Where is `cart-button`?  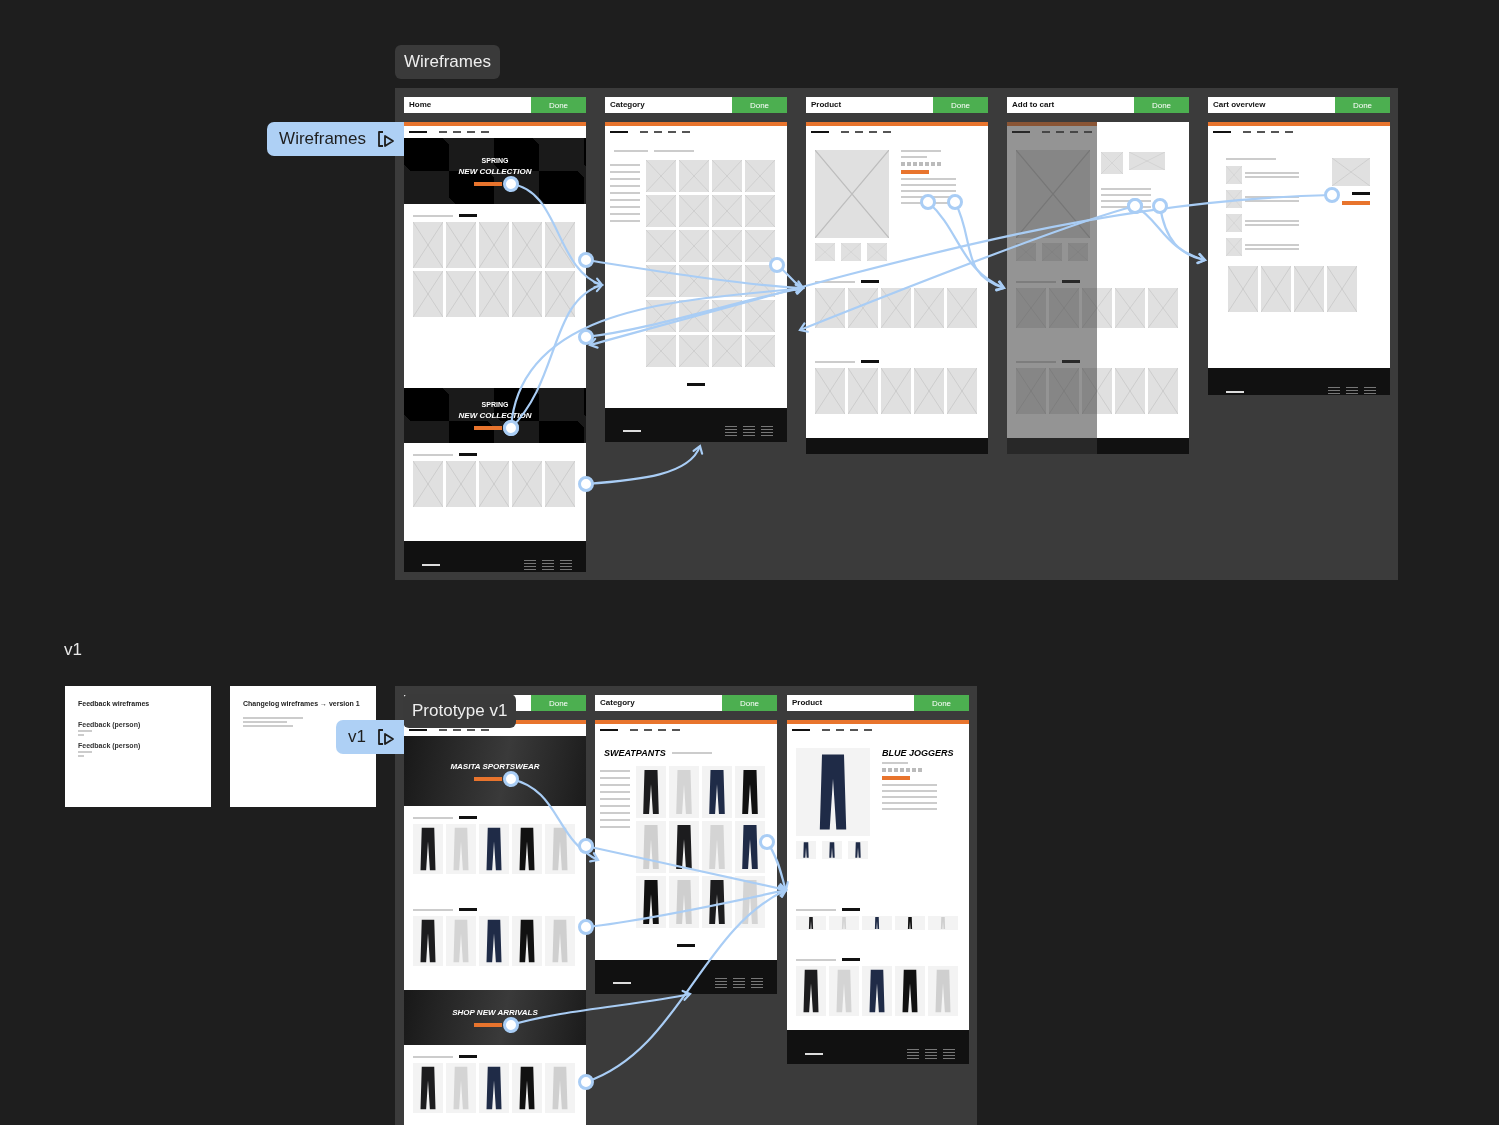
cart-button is located at coordinates (1356, 203).